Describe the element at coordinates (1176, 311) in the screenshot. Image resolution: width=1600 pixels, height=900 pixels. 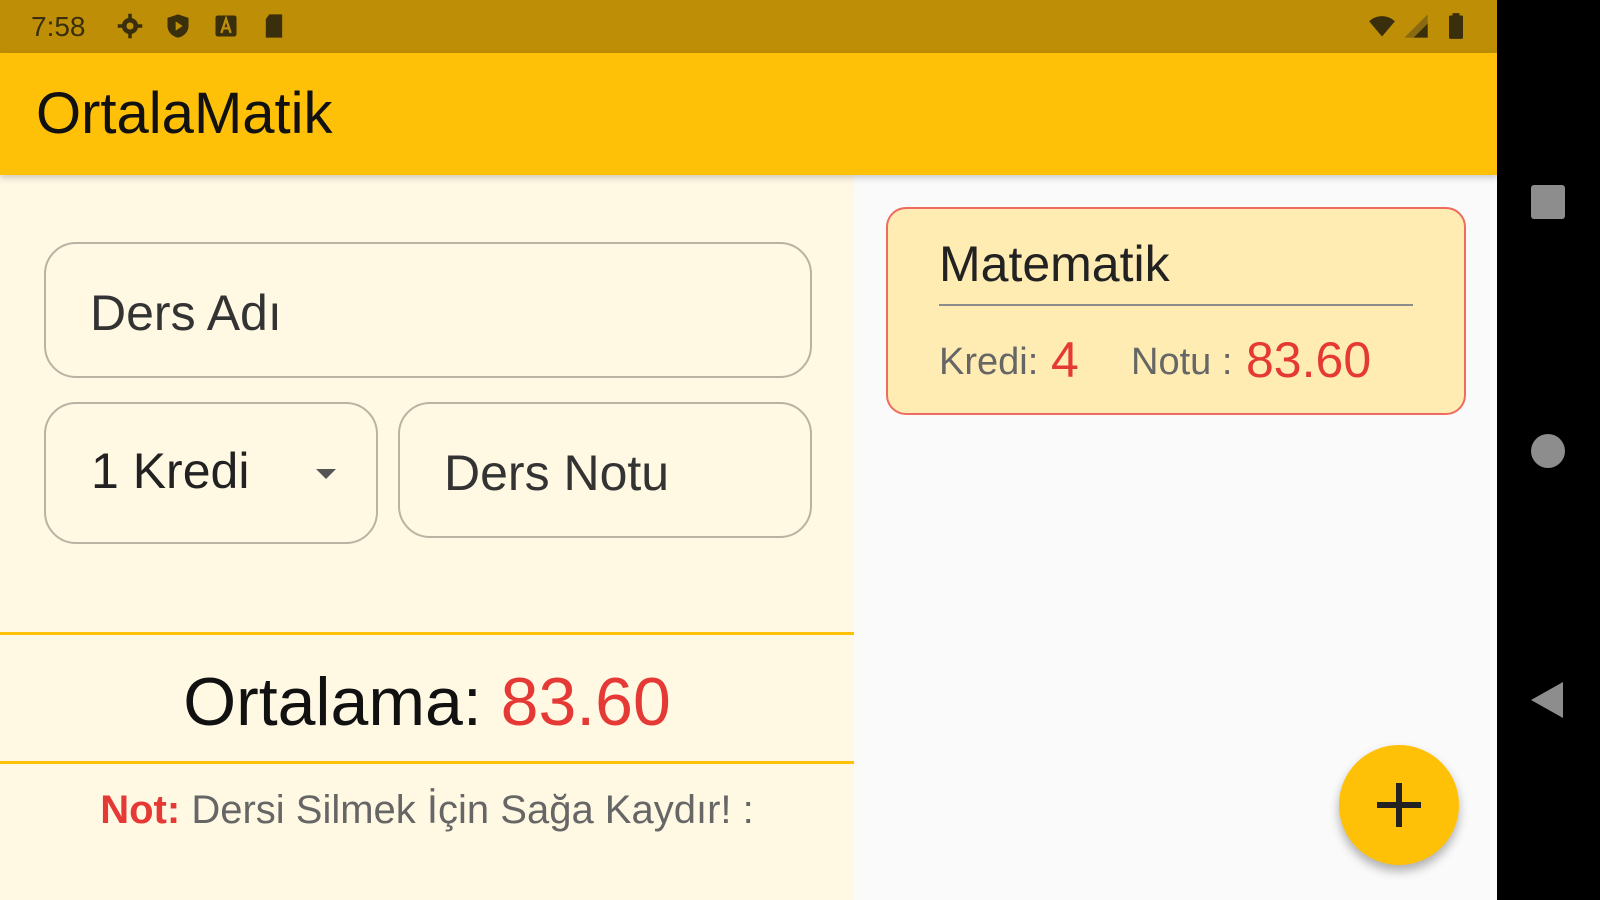
I see `course-card: Matematik Kredi: 4 Notu : 83.60` at that location.